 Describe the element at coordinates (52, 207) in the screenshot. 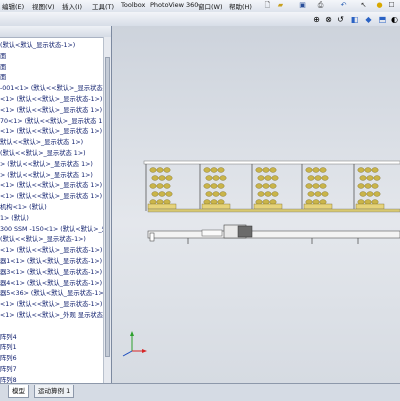

I see `tree-item: 机构<1> (默认)` at that location.